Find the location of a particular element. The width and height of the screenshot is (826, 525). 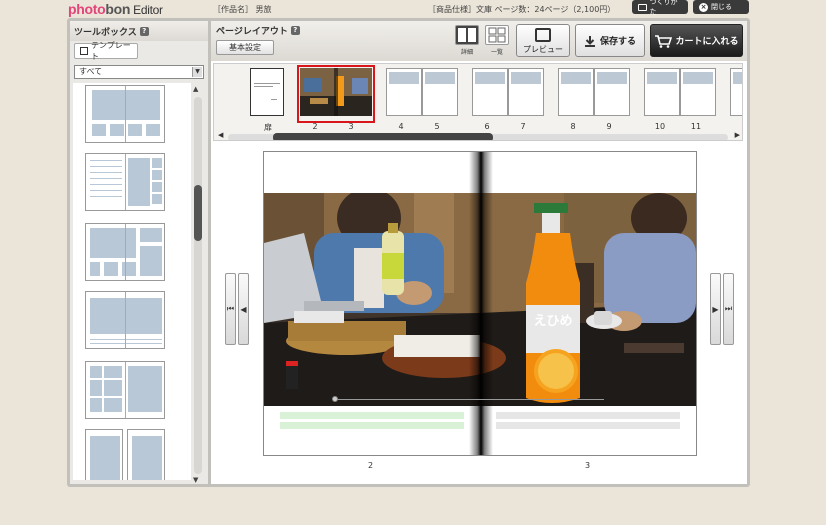

view-detail-label: 詳細 is located at coordinates (466, 52).